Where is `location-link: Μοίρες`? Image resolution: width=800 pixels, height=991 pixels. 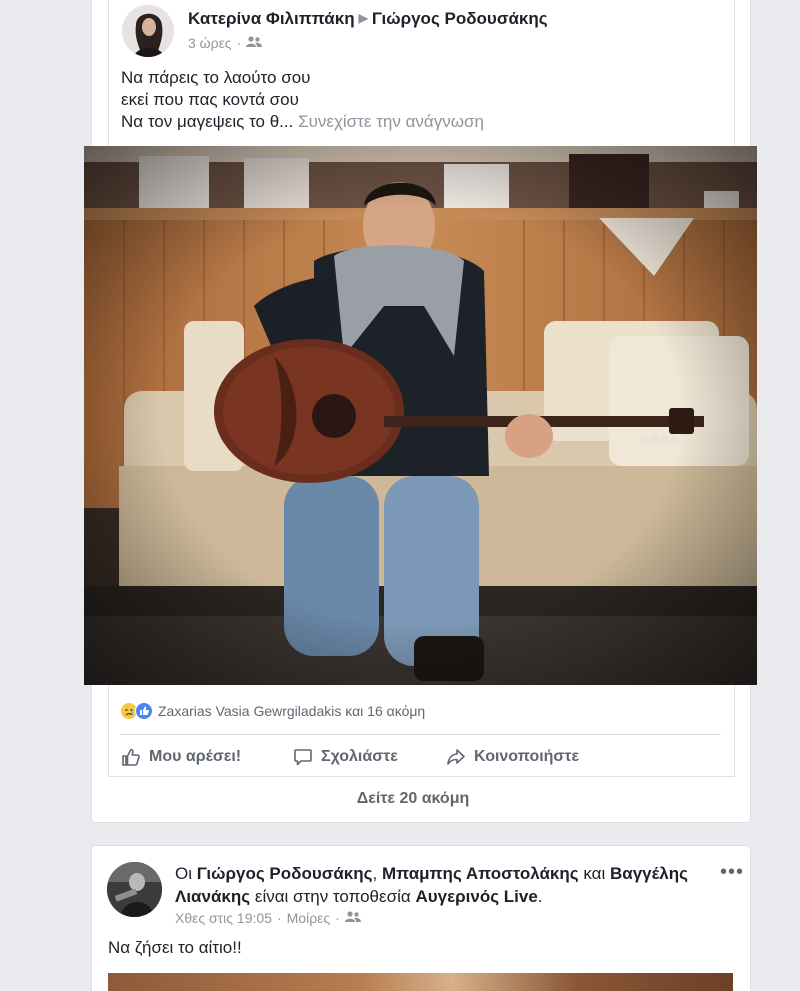
location-link: Μοίρες is located at coordinates (309, 918).